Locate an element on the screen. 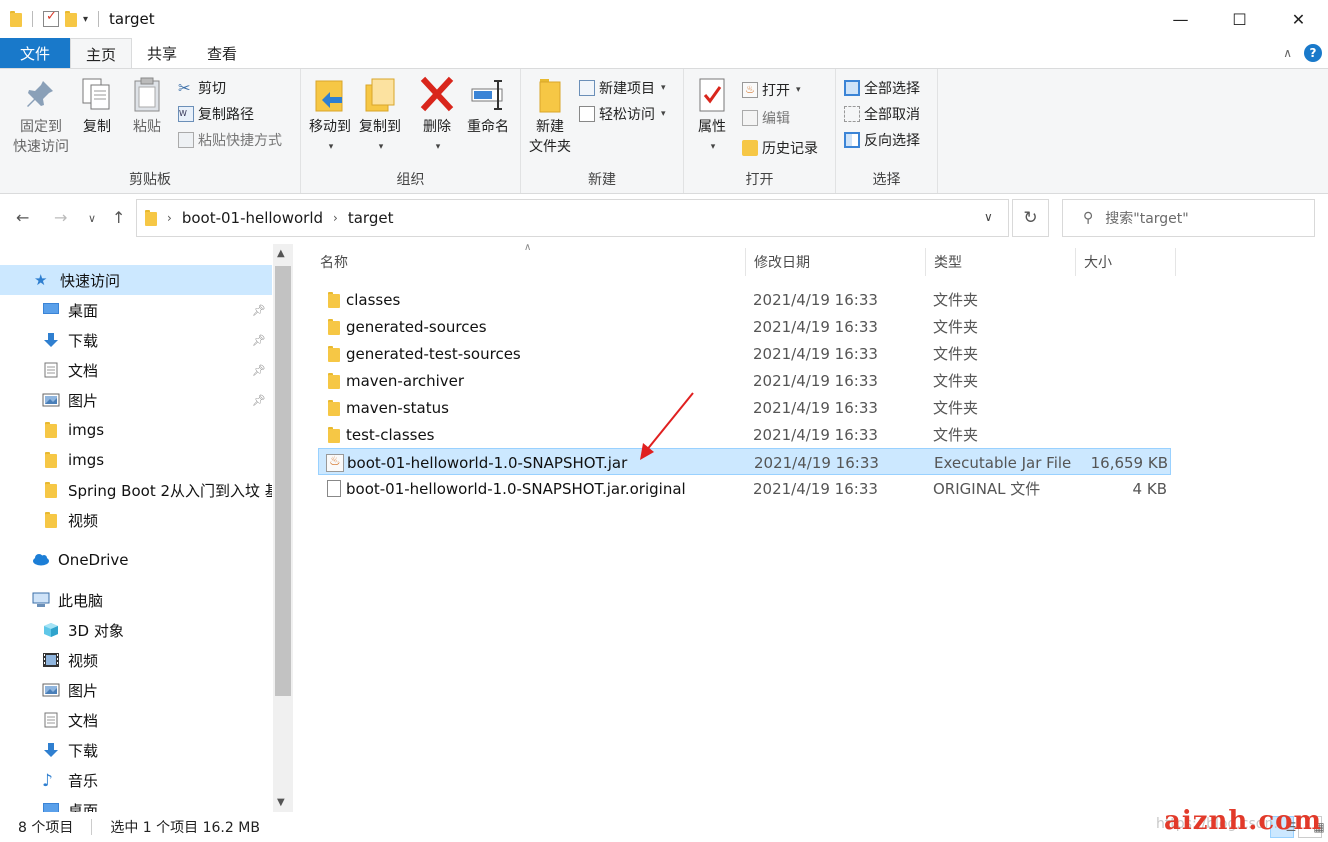 The width and height of the screenshot is (1328, 842). new-item-button: 新建项目 ▾ is located at coordinates (622, 88).